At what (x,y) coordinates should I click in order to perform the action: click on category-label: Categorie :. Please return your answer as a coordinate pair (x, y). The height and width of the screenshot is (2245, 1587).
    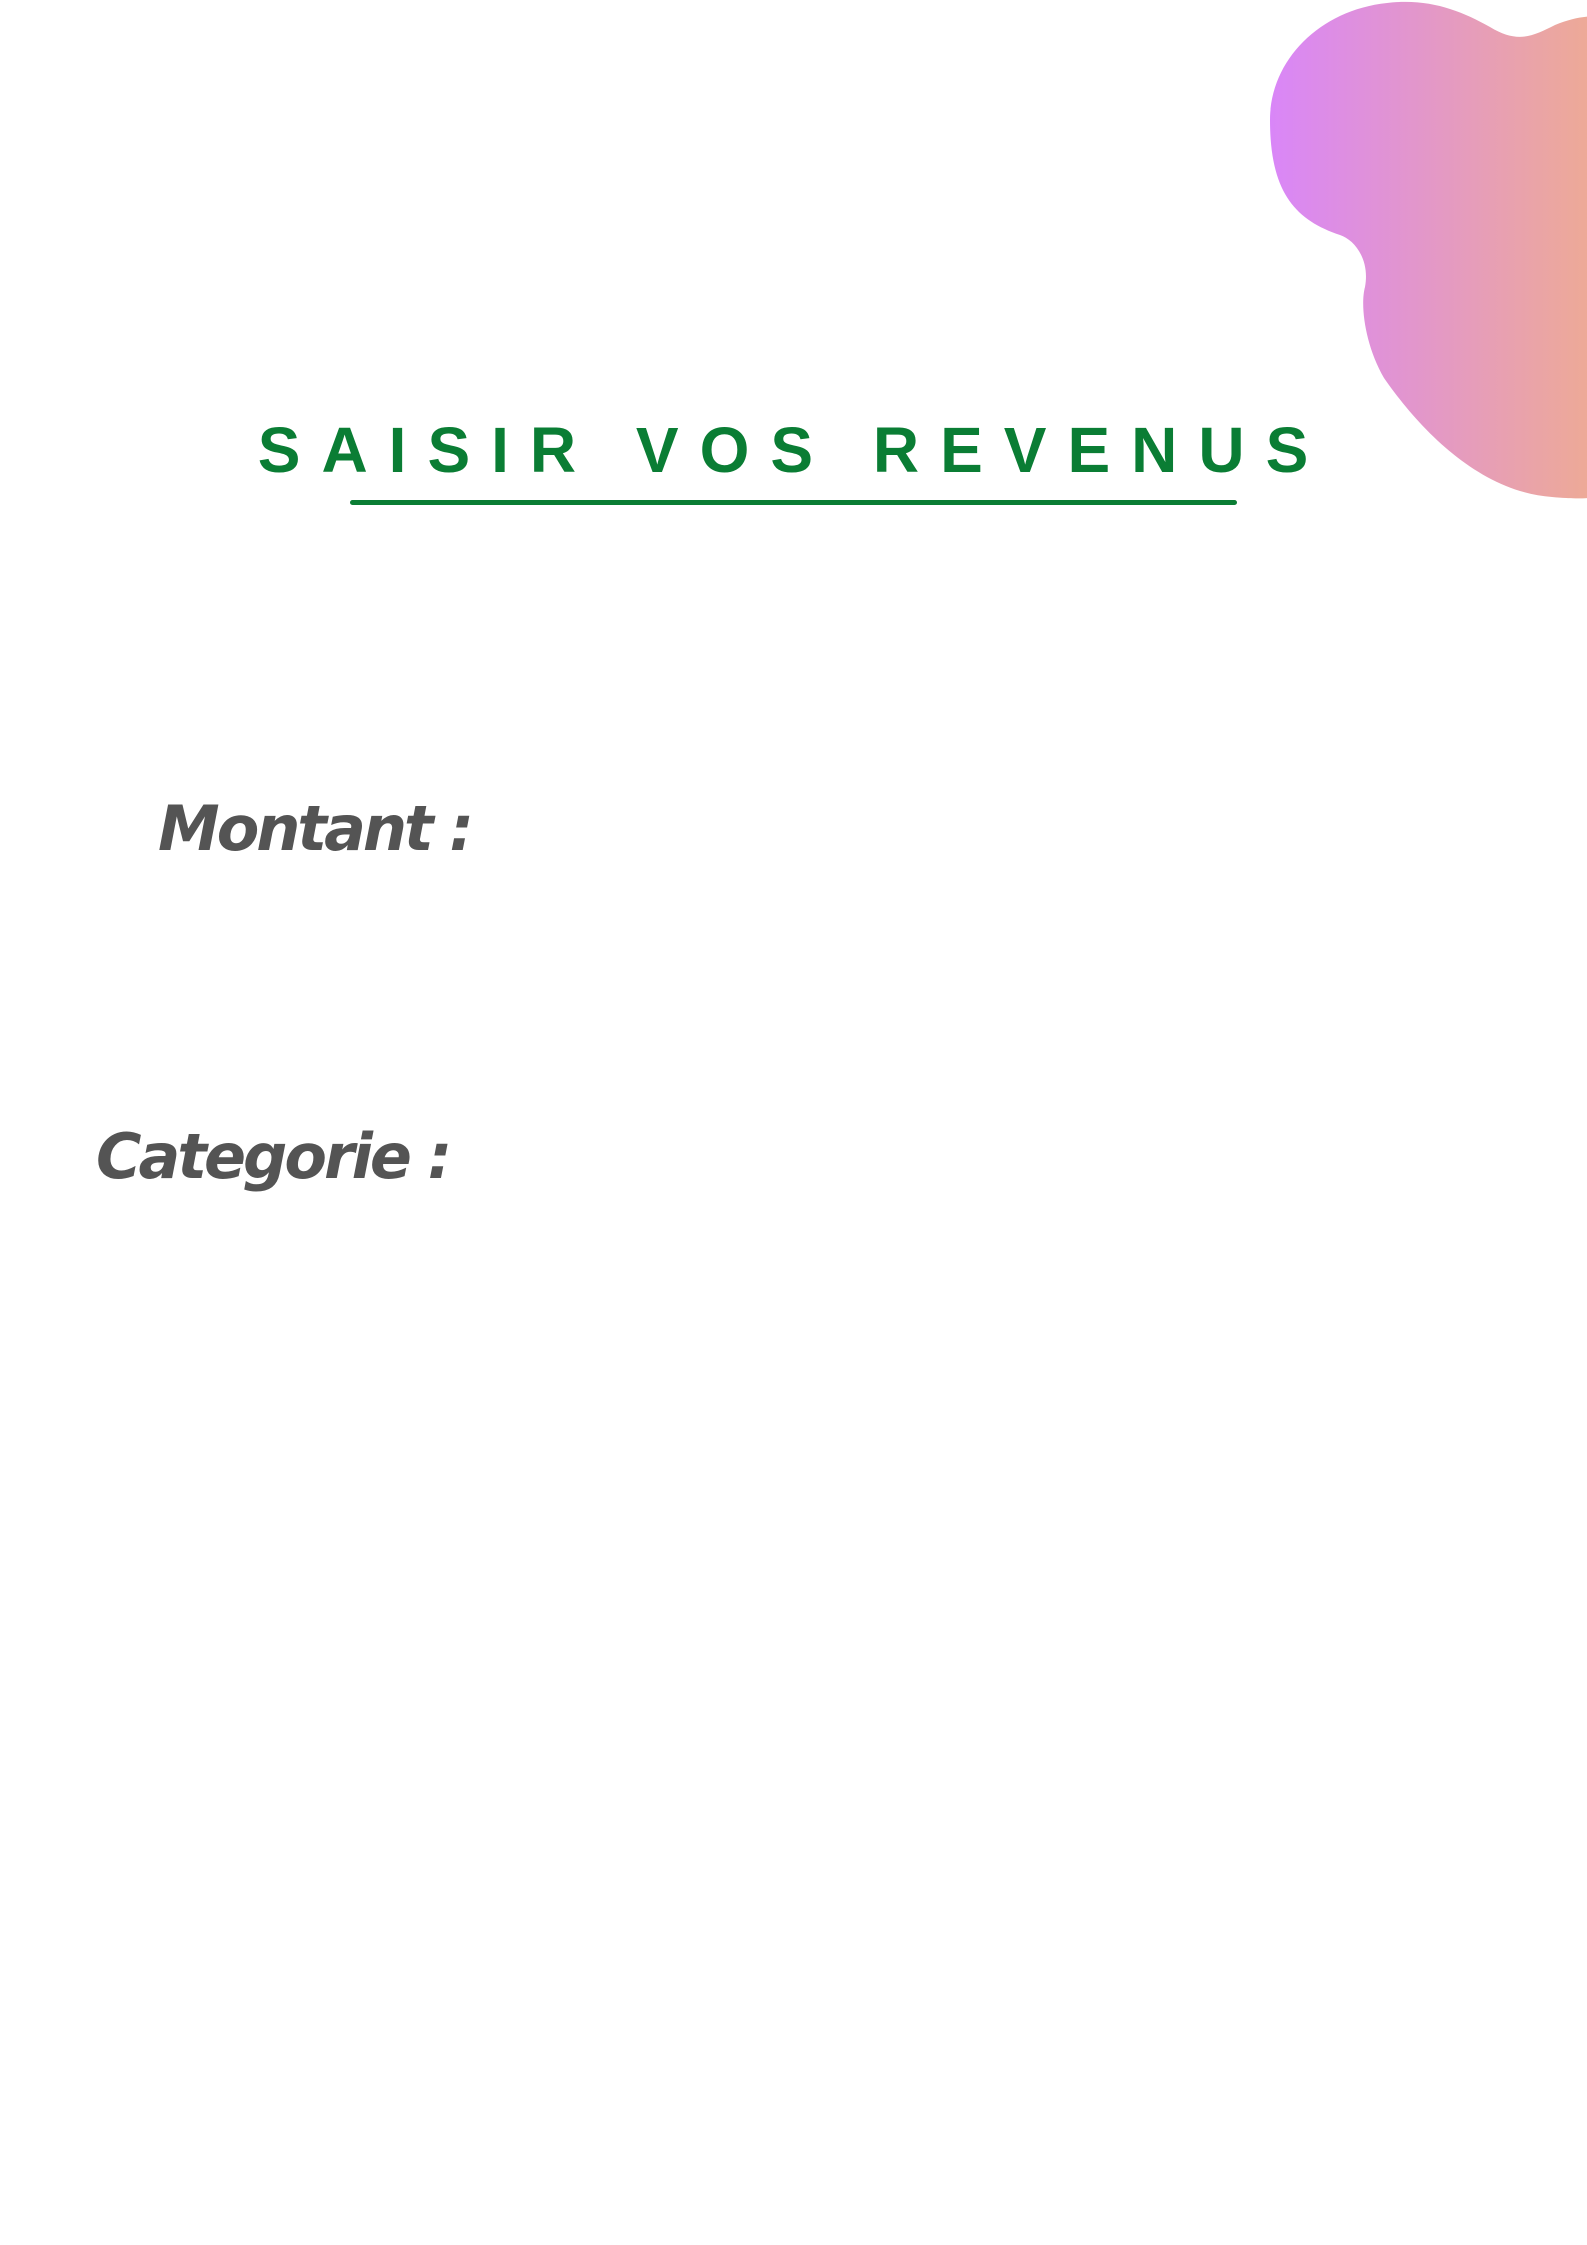
    Looking at the image, I should click on (274, 1156).